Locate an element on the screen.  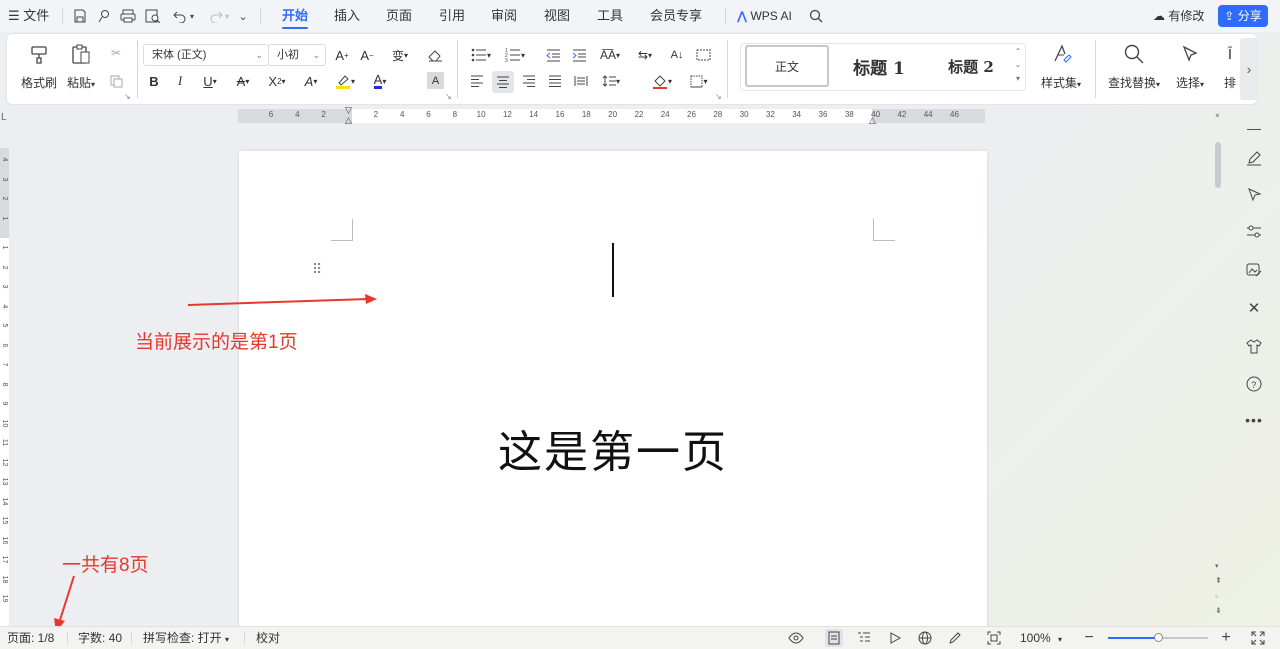
distributed-align-icon is located at coordinates (581, 81).